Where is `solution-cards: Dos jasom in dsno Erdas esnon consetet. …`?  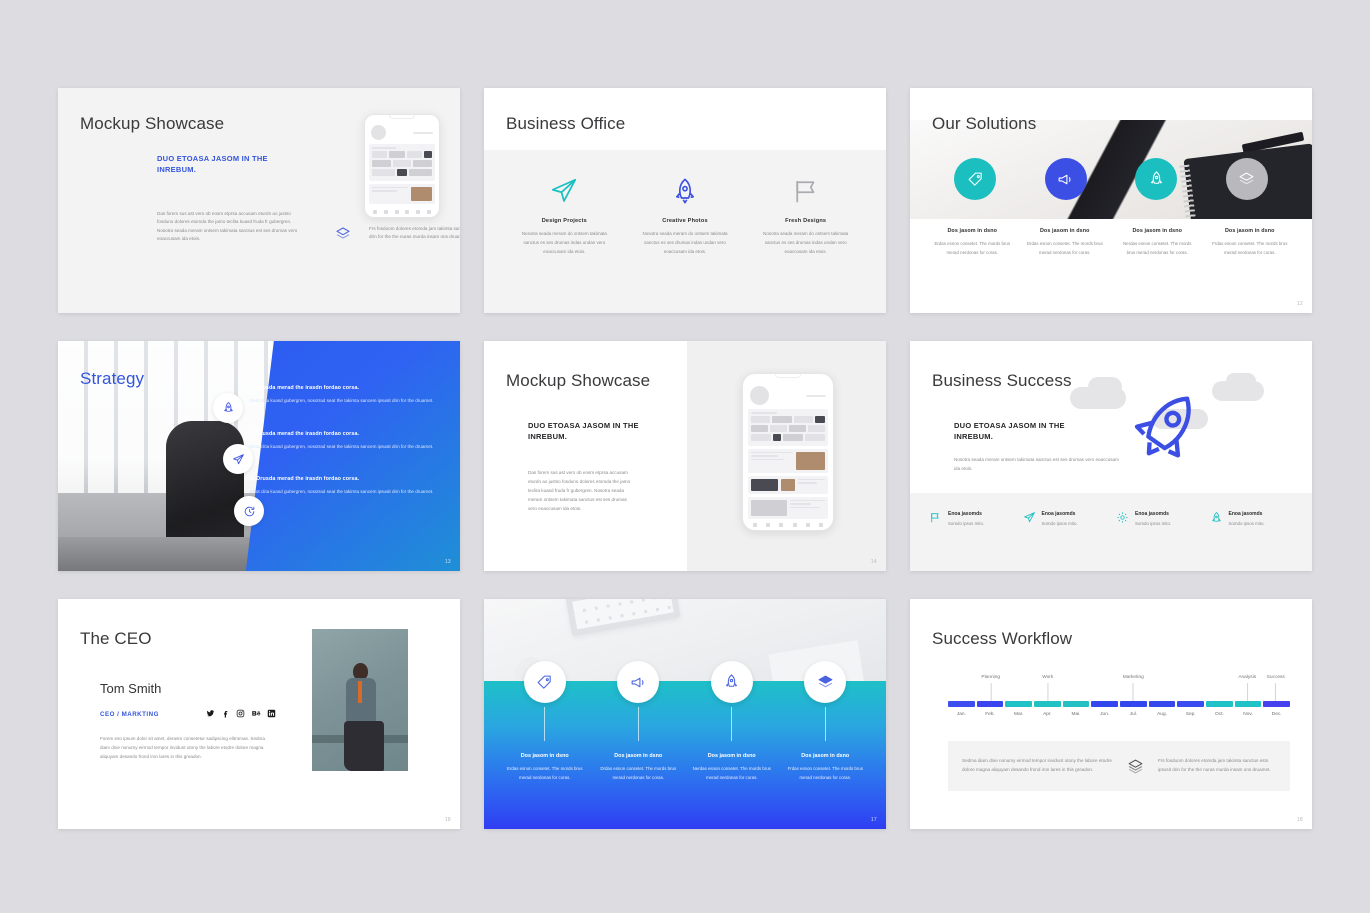 solution-cards: Dos jasom in dsno Erdas esnon consetet. … is located at coordinates (1111, 242).